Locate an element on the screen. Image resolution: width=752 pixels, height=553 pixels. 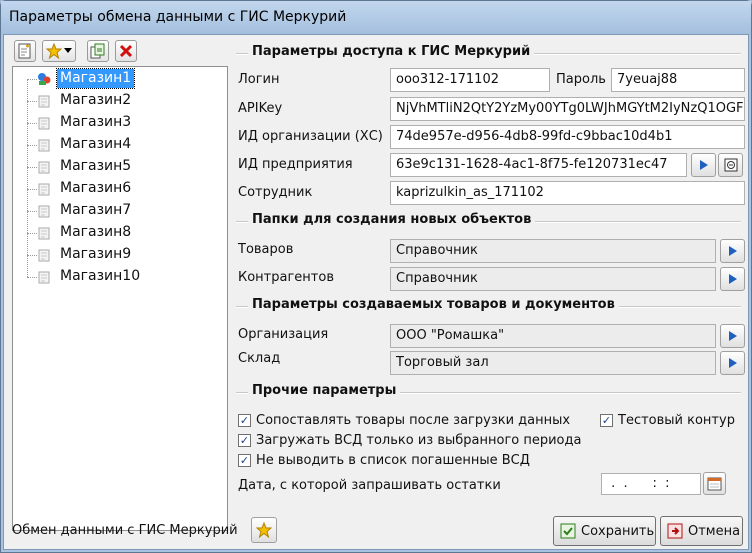
test-circuit-checkbox: ✓ is located at coordinates (606, 420).